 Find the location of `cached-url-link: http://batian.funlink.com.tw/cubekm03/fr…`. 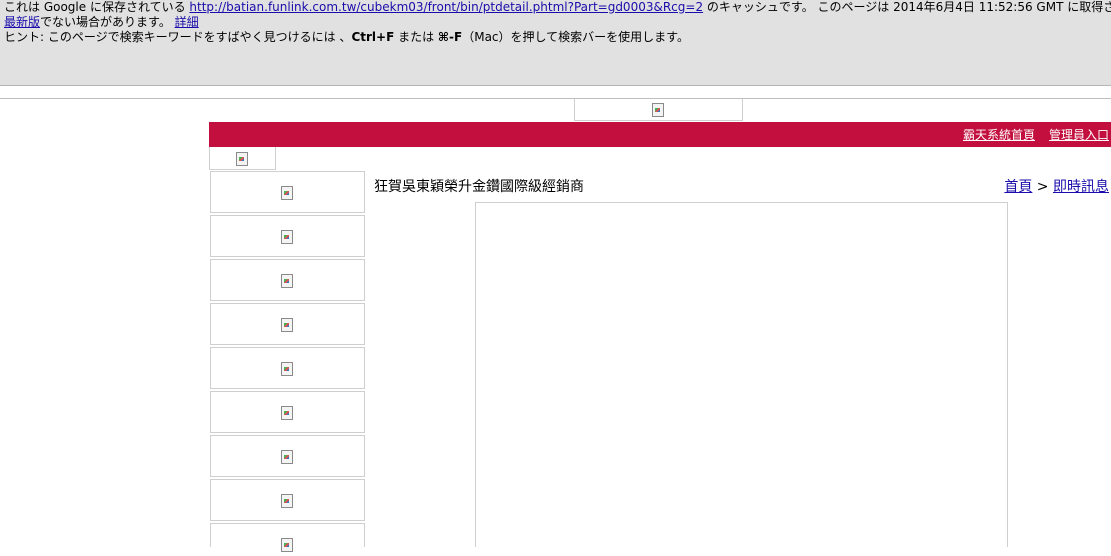

cached-url-link: http://batian.funlink.com.tw/cubekm03/fr… is located at coordinates (446, 7).